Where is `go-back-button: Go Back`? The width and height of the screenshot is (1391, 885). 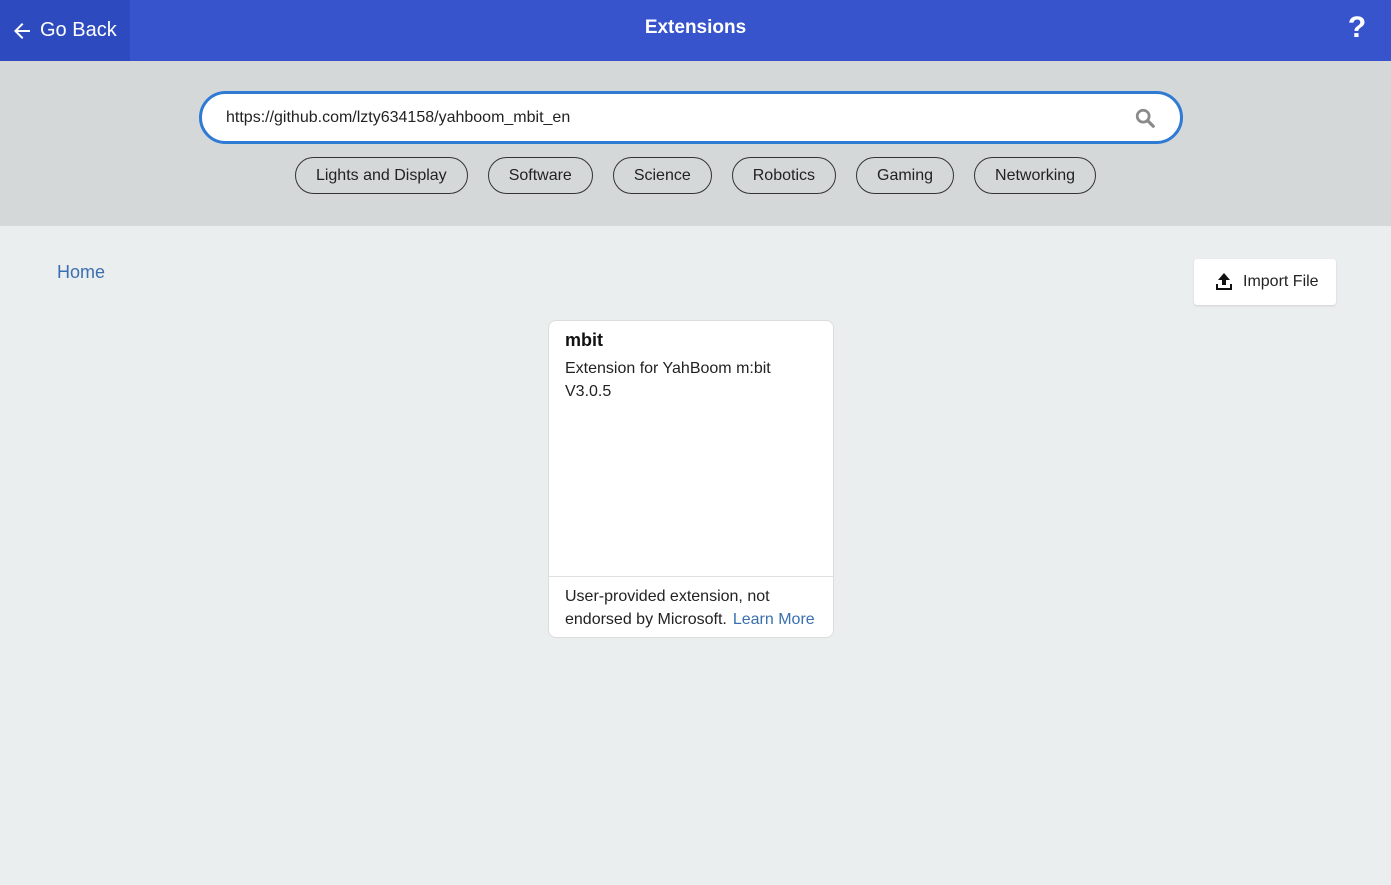
go-back-button: Go Back is located at coordinates (65, 30).